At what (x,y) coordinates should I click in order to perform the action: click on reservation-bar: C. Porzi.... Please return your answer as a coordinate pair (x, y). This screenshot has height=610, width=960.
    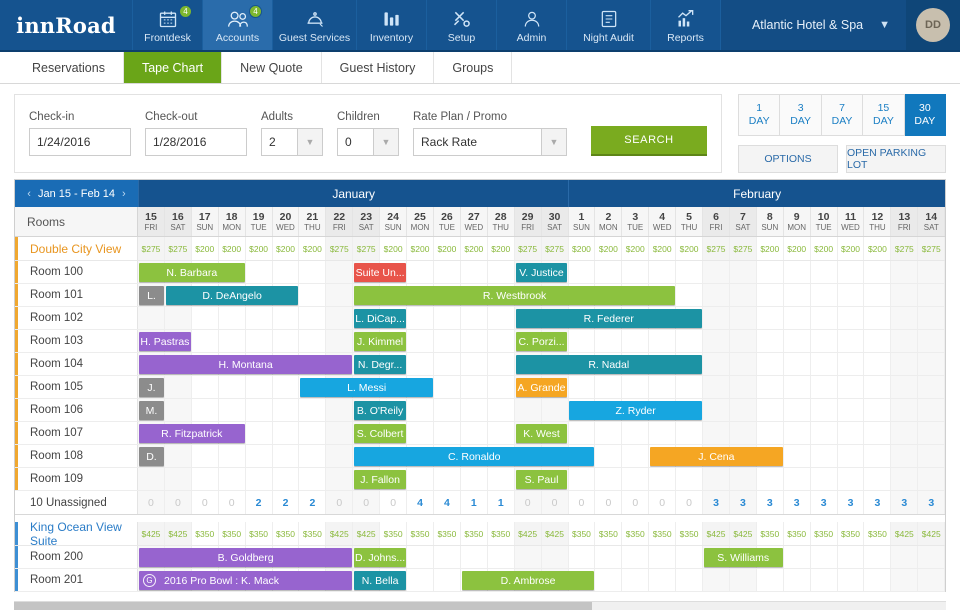
    Looking at the image, I should click on (541, 341).